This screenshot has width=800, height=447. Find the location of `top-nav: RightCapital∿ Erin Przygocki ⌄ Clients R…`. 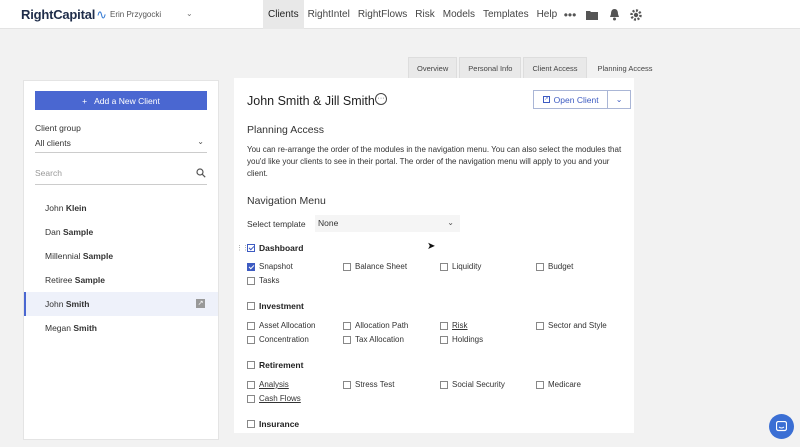

top-nav: RightCapital∿ Erin Przygocki ⌄ Clients R… is located at coordinates (400, 14).